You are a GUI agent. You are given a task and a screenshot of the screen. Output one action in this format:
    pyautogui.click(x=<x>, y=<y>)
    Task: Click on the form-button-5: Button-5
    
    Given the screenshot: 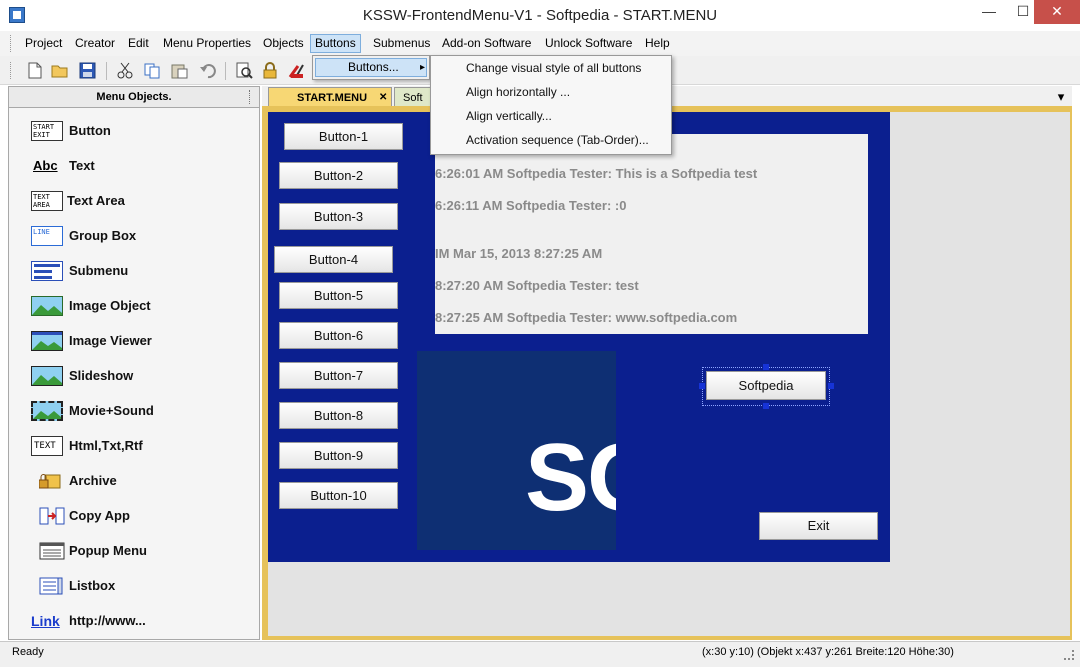 What is the action you would take?
    pyautogui.click(x=338, y=295)
    